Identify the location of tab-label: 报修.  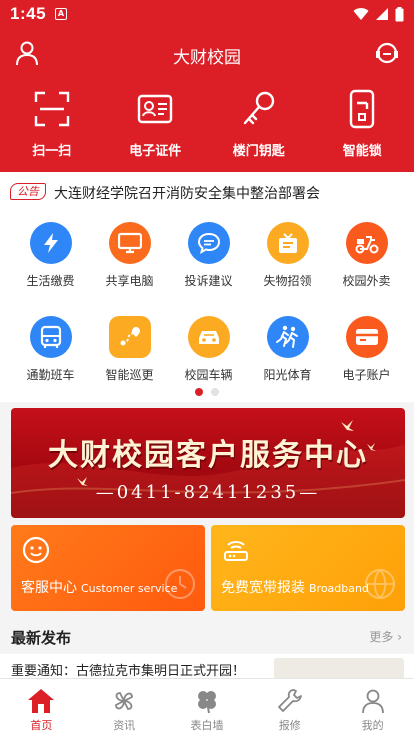
(289, 725).